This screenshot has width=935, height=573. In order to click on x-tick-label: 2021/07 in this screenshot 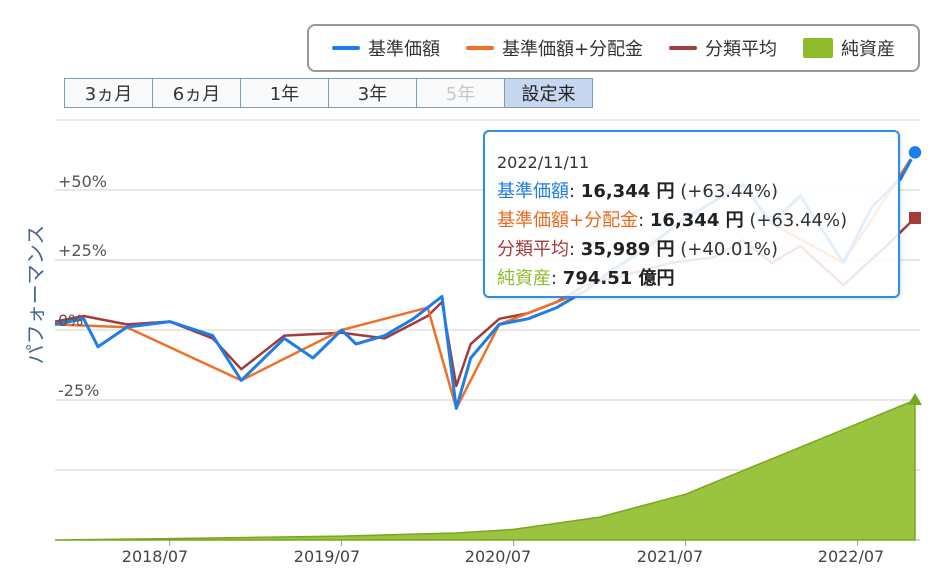, I will do `click(670, 556)`.